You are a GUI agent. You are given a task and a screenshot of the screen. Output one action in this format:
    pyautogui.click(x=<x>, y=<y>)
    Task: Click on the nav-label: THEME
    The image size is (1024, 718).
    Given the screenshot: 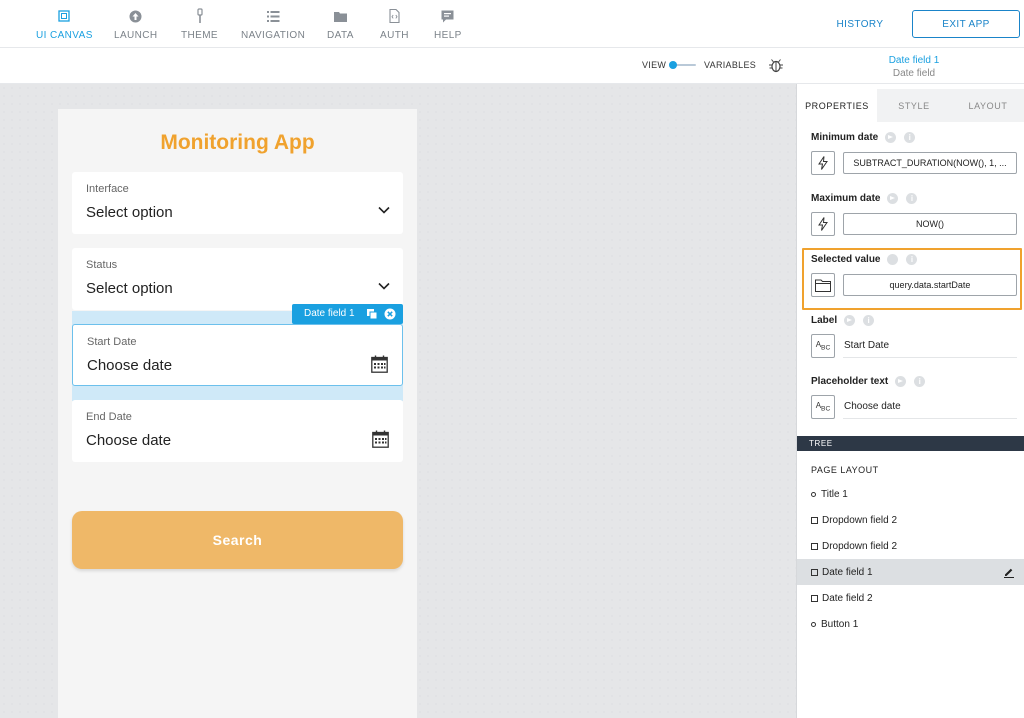 What is the action you would take?
    pyautogui.click(x=199, y=35)
    